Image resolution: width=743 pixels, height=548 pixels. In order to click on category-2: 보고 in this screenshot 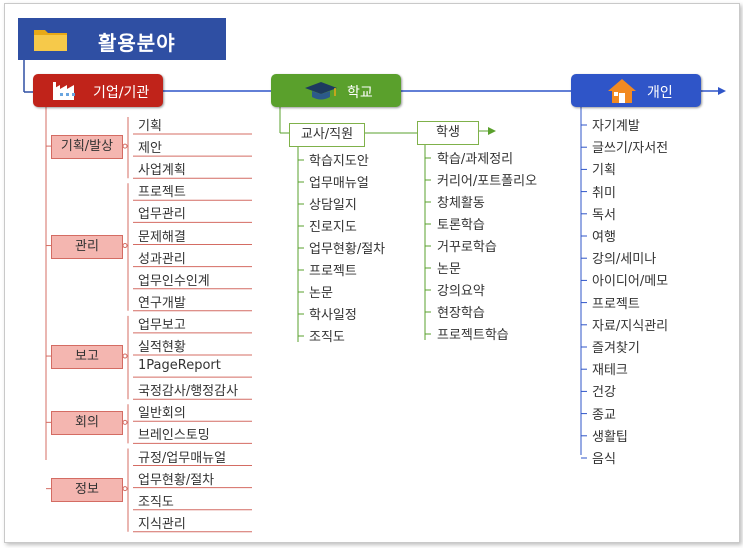, I will do `click(87, 357)`.